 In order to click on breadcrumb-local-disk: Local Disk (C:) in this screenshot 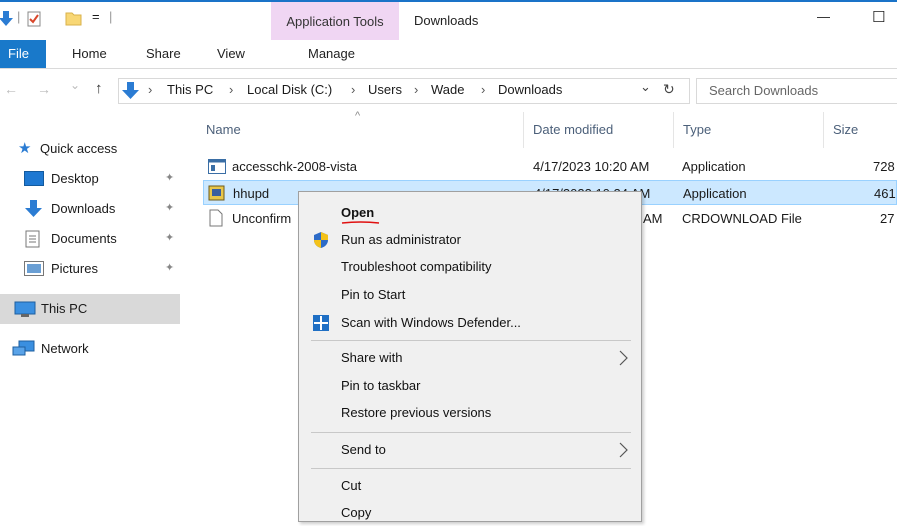, I will do `click(289, 89)`.